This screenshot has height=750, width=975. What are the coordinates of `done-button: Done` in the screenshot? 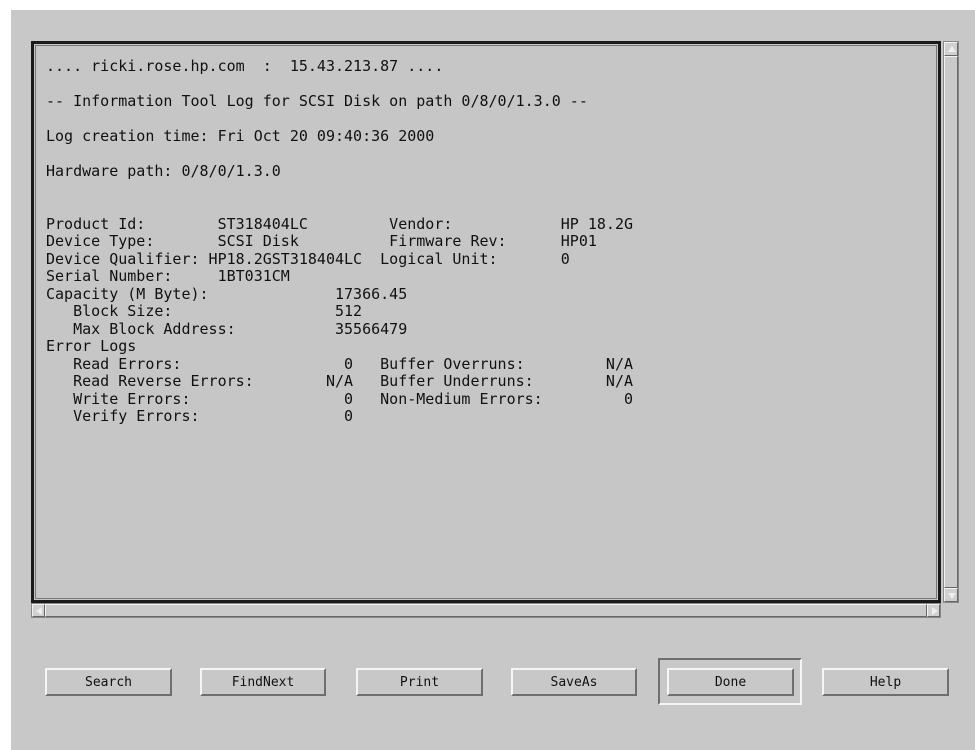 It's located at (730, 682).